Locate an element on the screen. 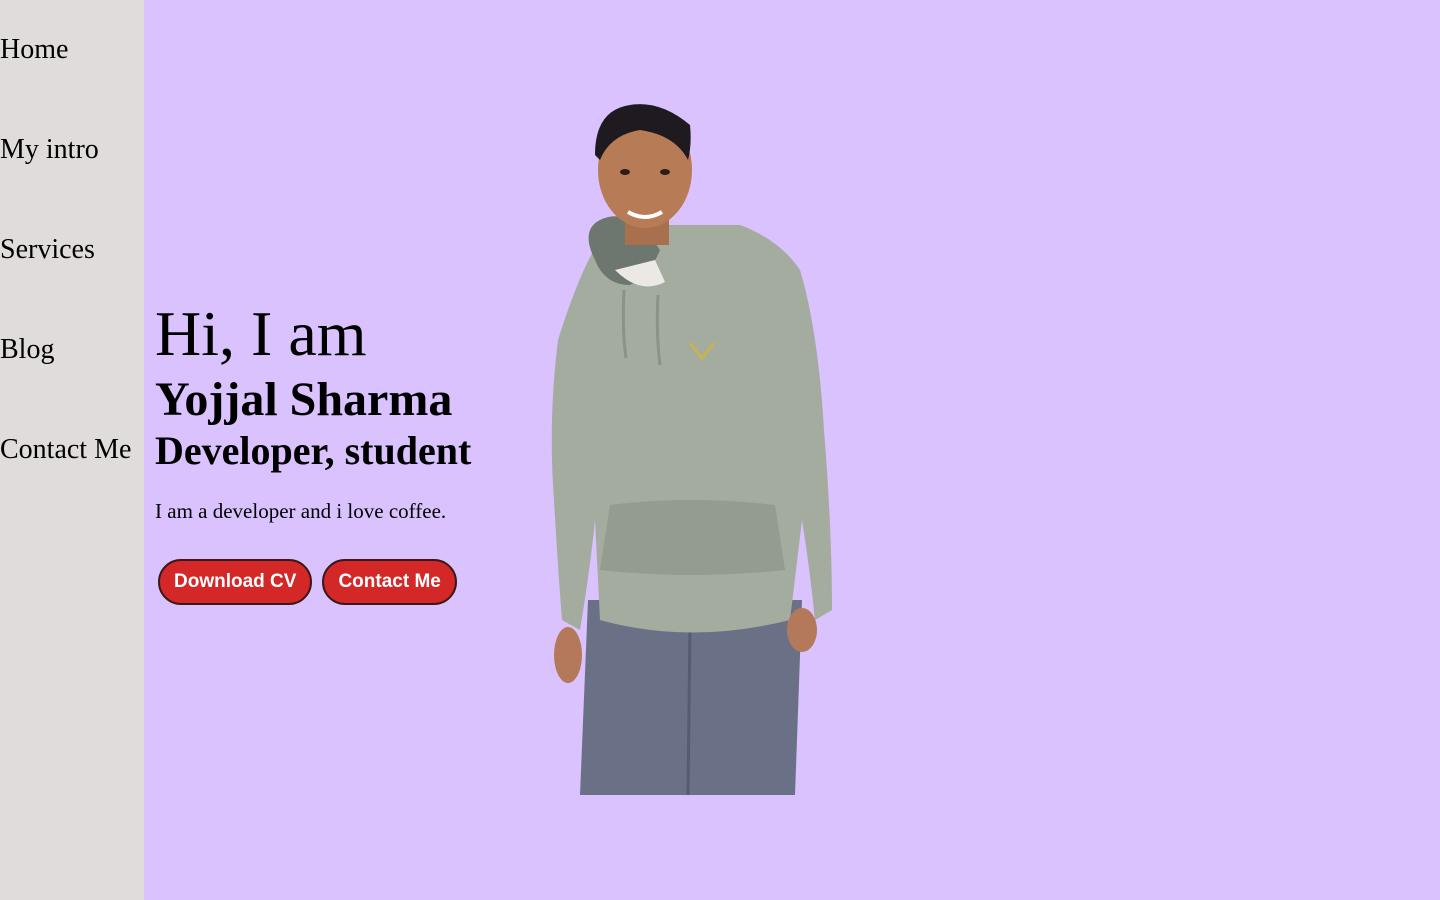 This screenshot has width=1440, height=900. download-cv-button: Download CV is located at coordinates (235, 582).